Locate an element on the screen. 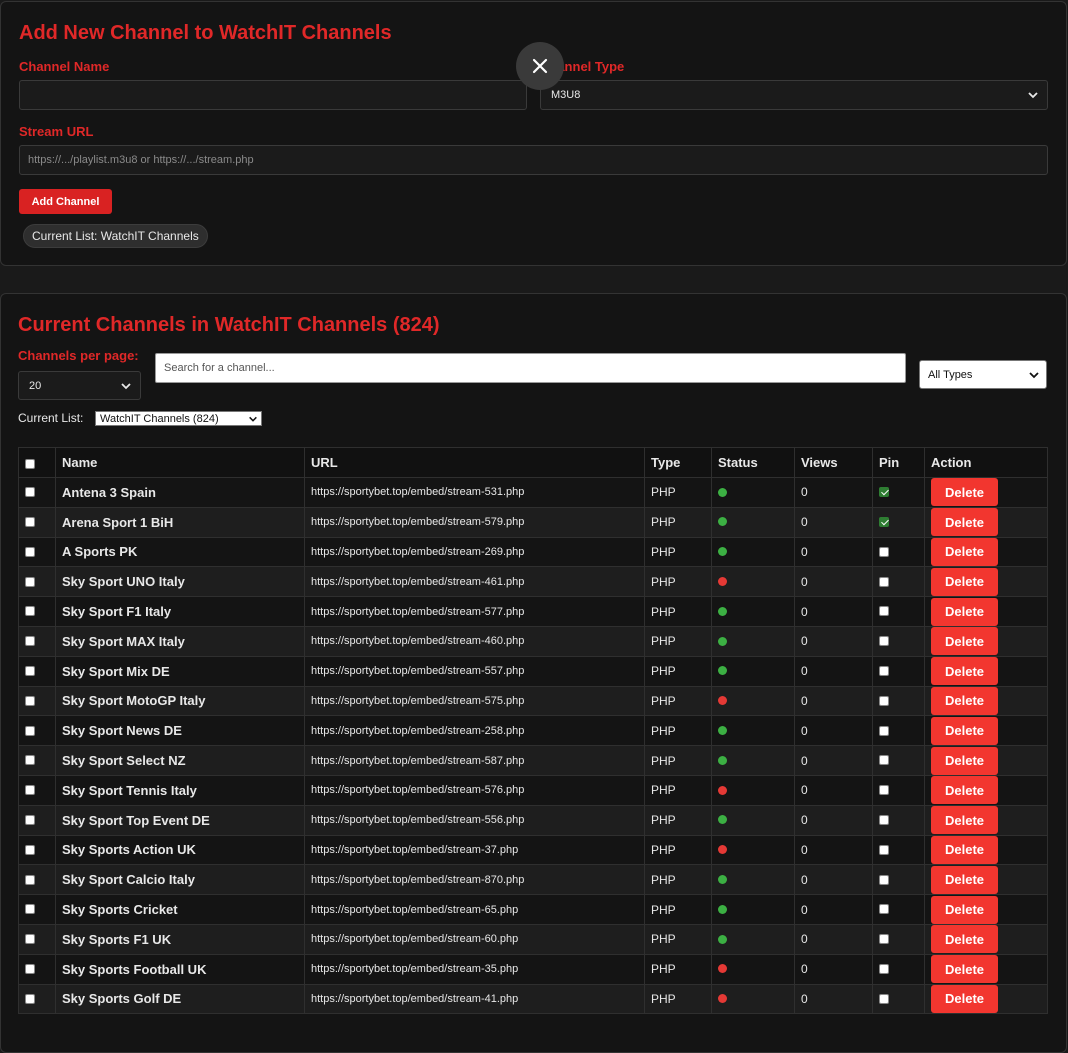  current-list-select: WatchIT Channels (824) is located at coordinates (178, 418).